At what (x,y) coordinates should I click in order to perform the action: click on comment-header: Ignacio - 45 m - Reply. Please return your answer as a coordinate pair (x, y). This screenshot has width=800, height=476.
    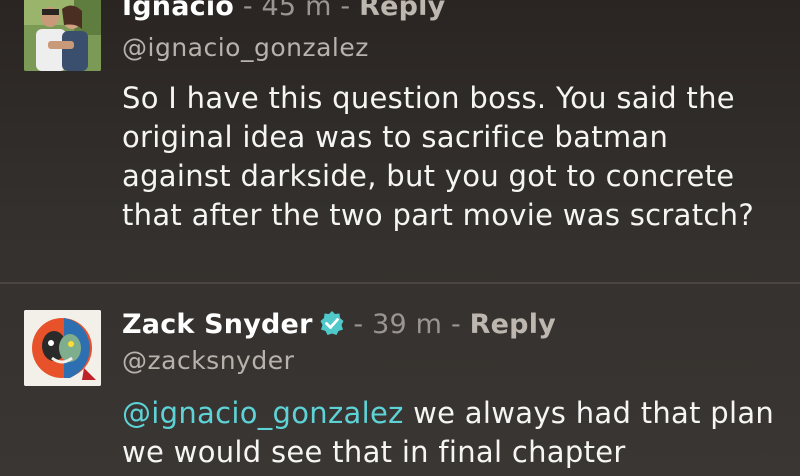
    Looking at the image, I should click on (283, 11).